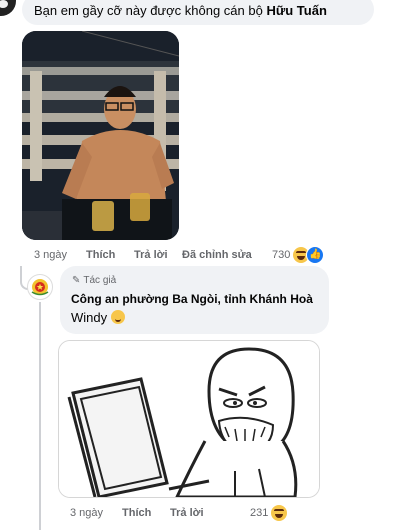 This screenshot has height=530, width=404. Describe the element at coordinates (50, 255) in the screenshot. I see `comment-time: 3 ngày` at that location.